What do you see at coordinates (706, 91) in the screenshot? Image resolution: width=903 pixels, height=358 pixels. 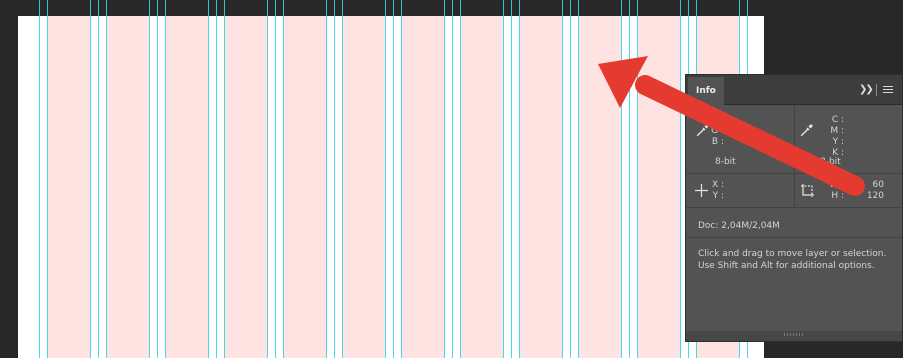 I see `tab-info: Info` at bounding box center [706, 91].